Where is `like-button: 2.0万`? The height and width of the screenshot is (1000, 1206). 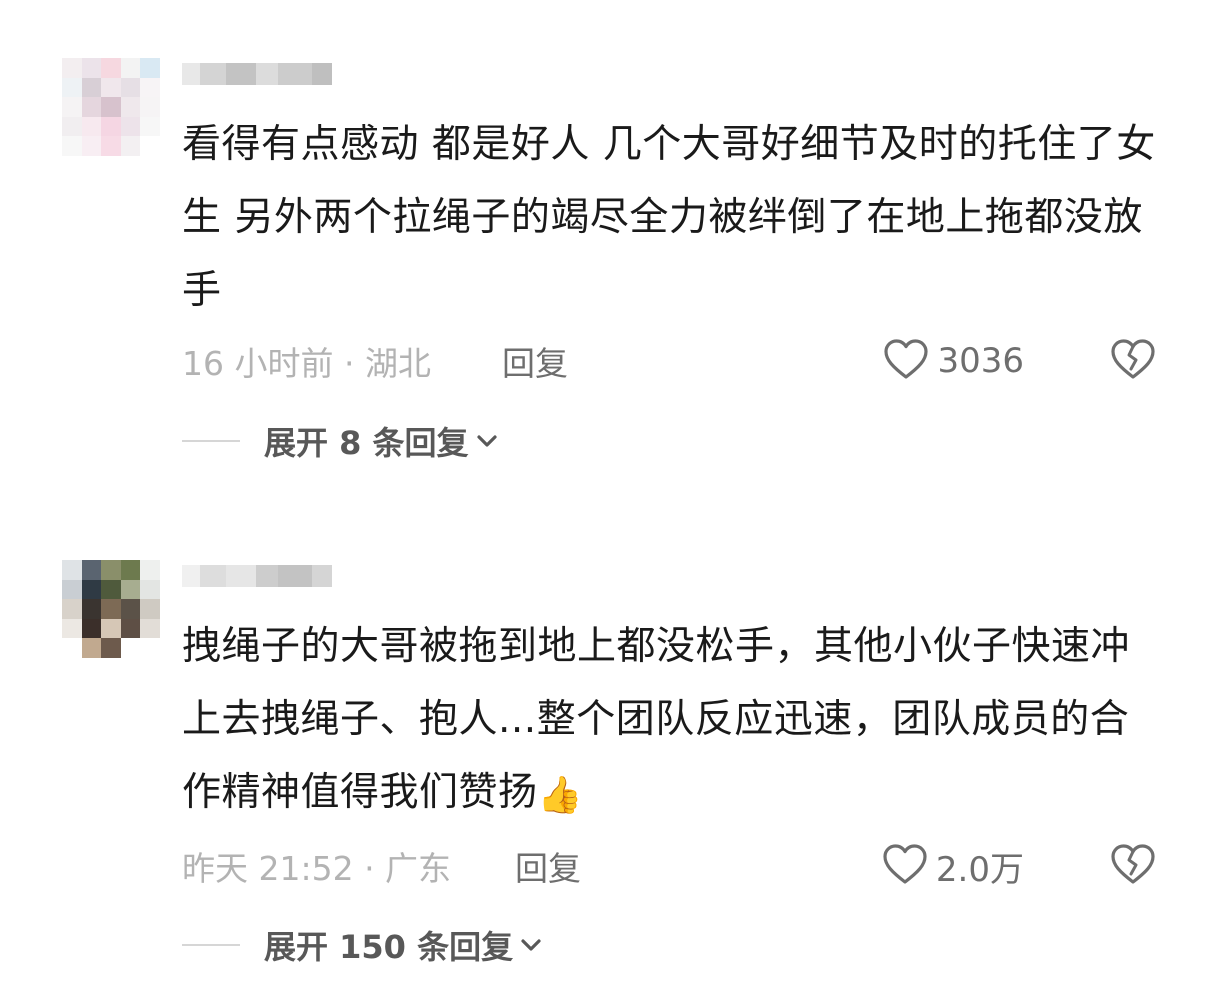
like-button: 2.0万 is located at coordinates (953, 866).